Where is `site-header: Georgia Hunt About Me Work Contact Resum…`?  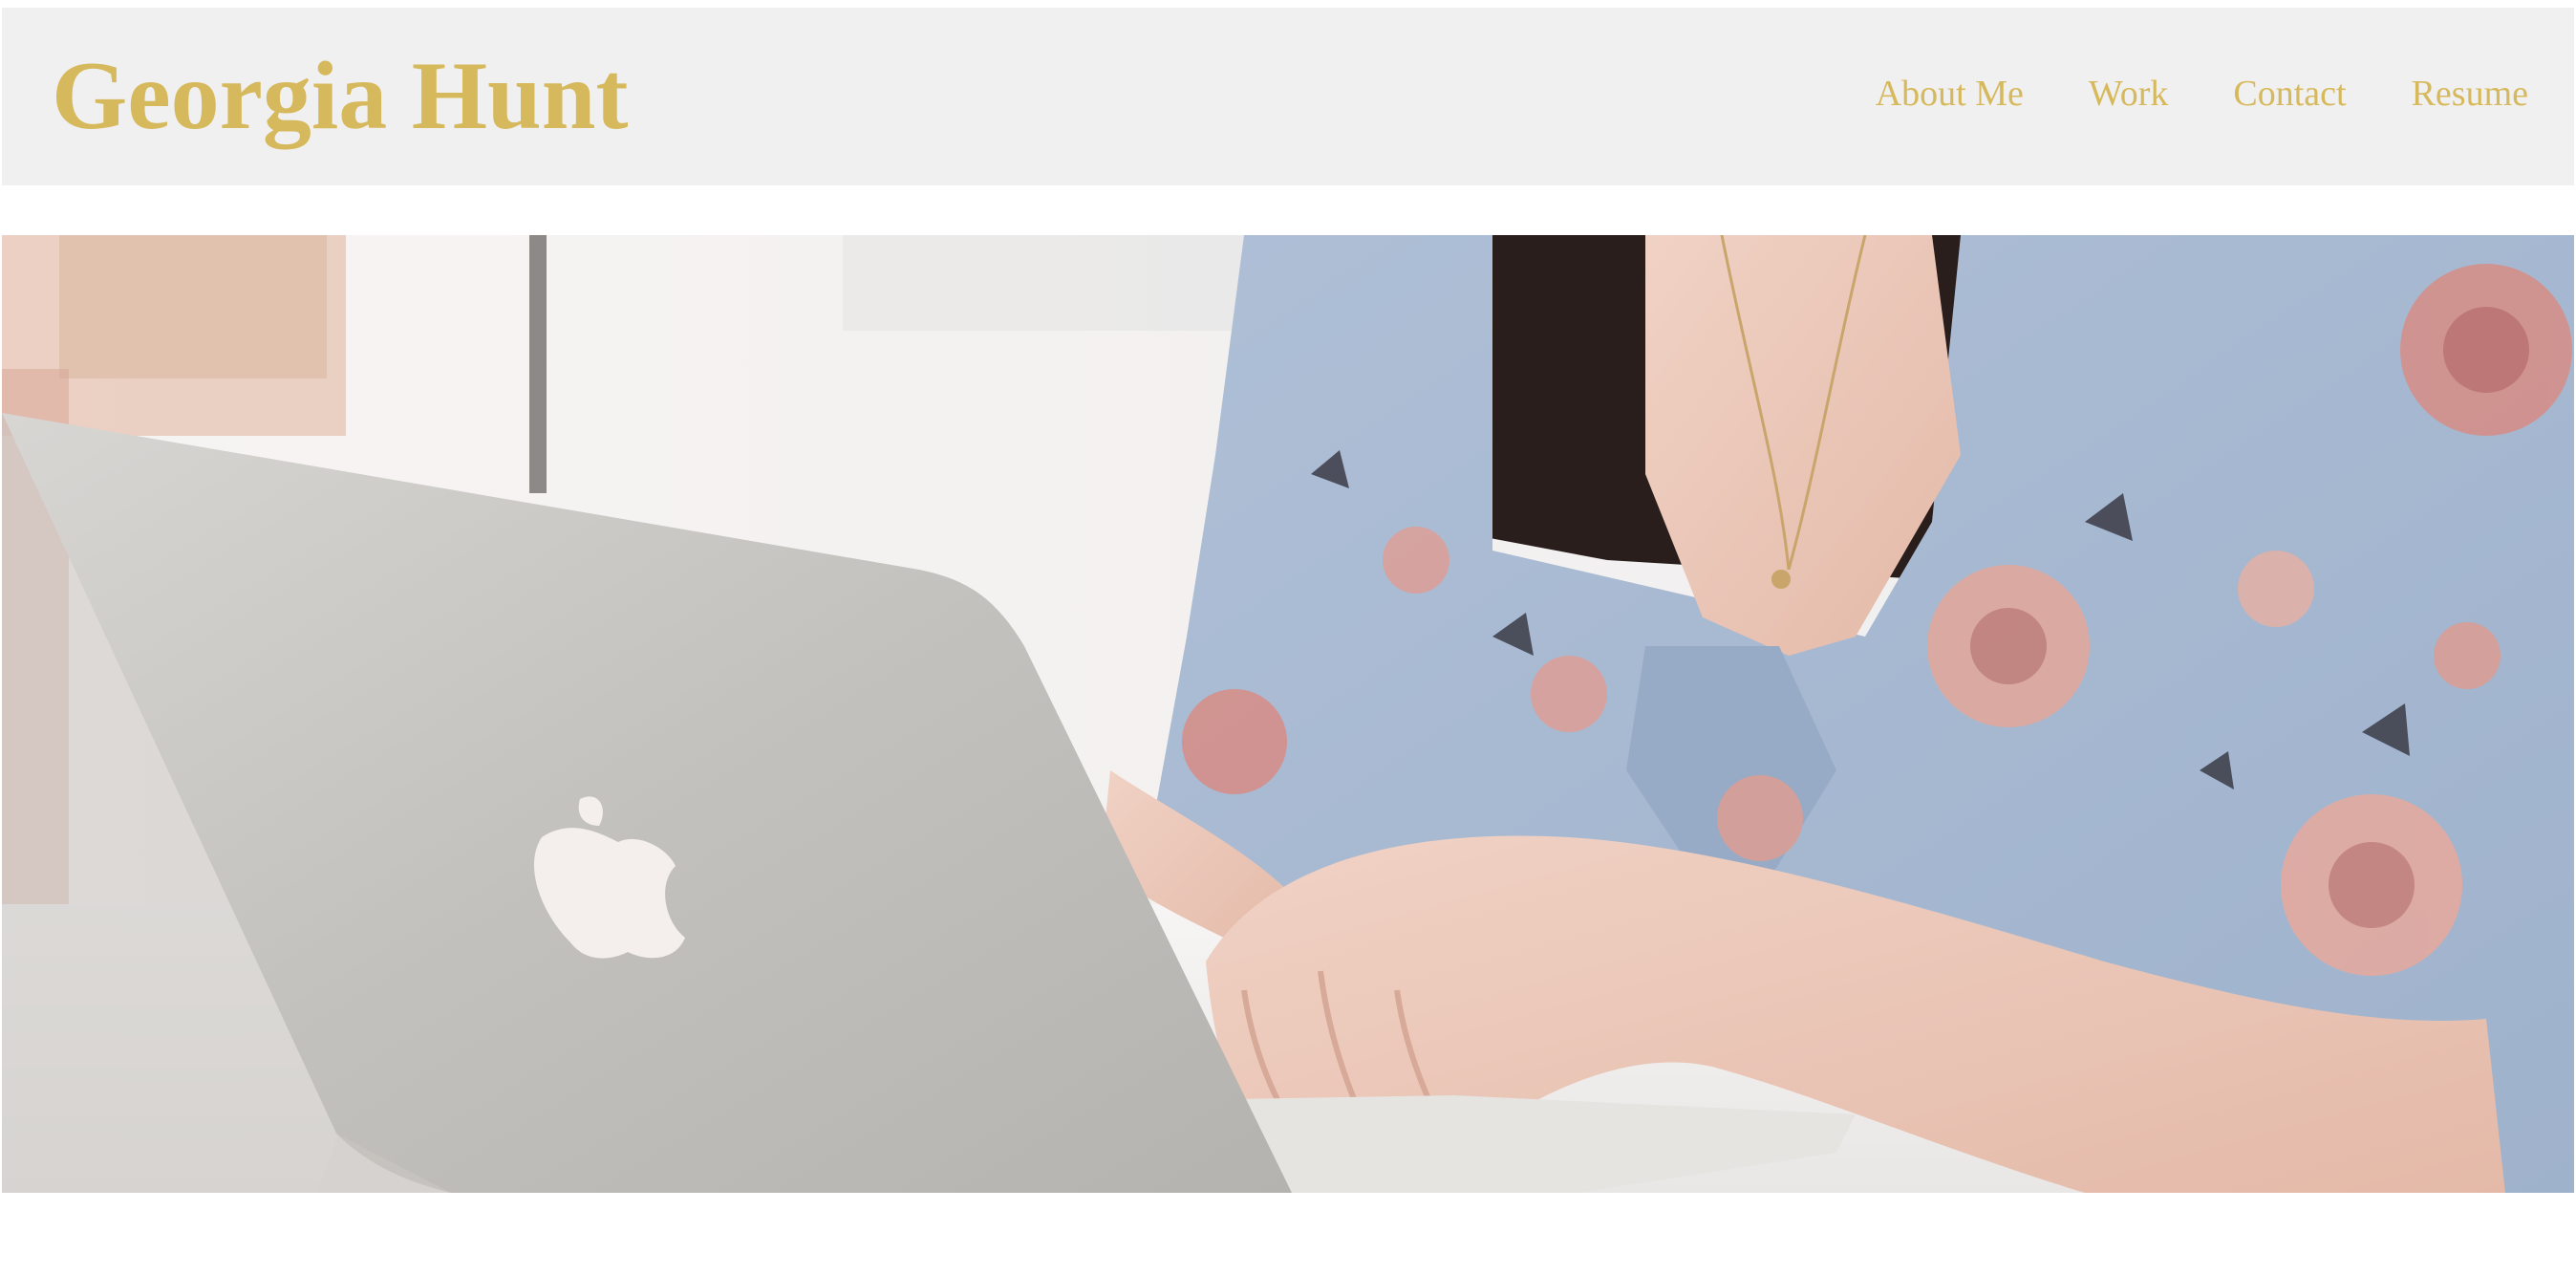
site-header: Georgia Hunt About Me Work Contact Resum… is located at coordinates (1288, 96).